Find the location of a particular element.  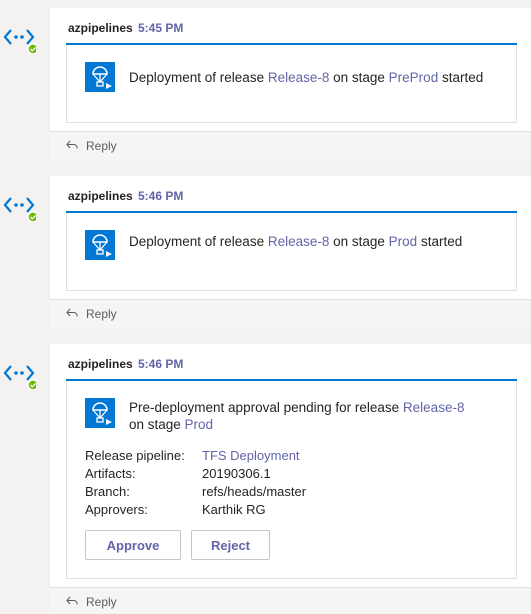

fact-key: Artifacts: is located at coordinates (110, 473).